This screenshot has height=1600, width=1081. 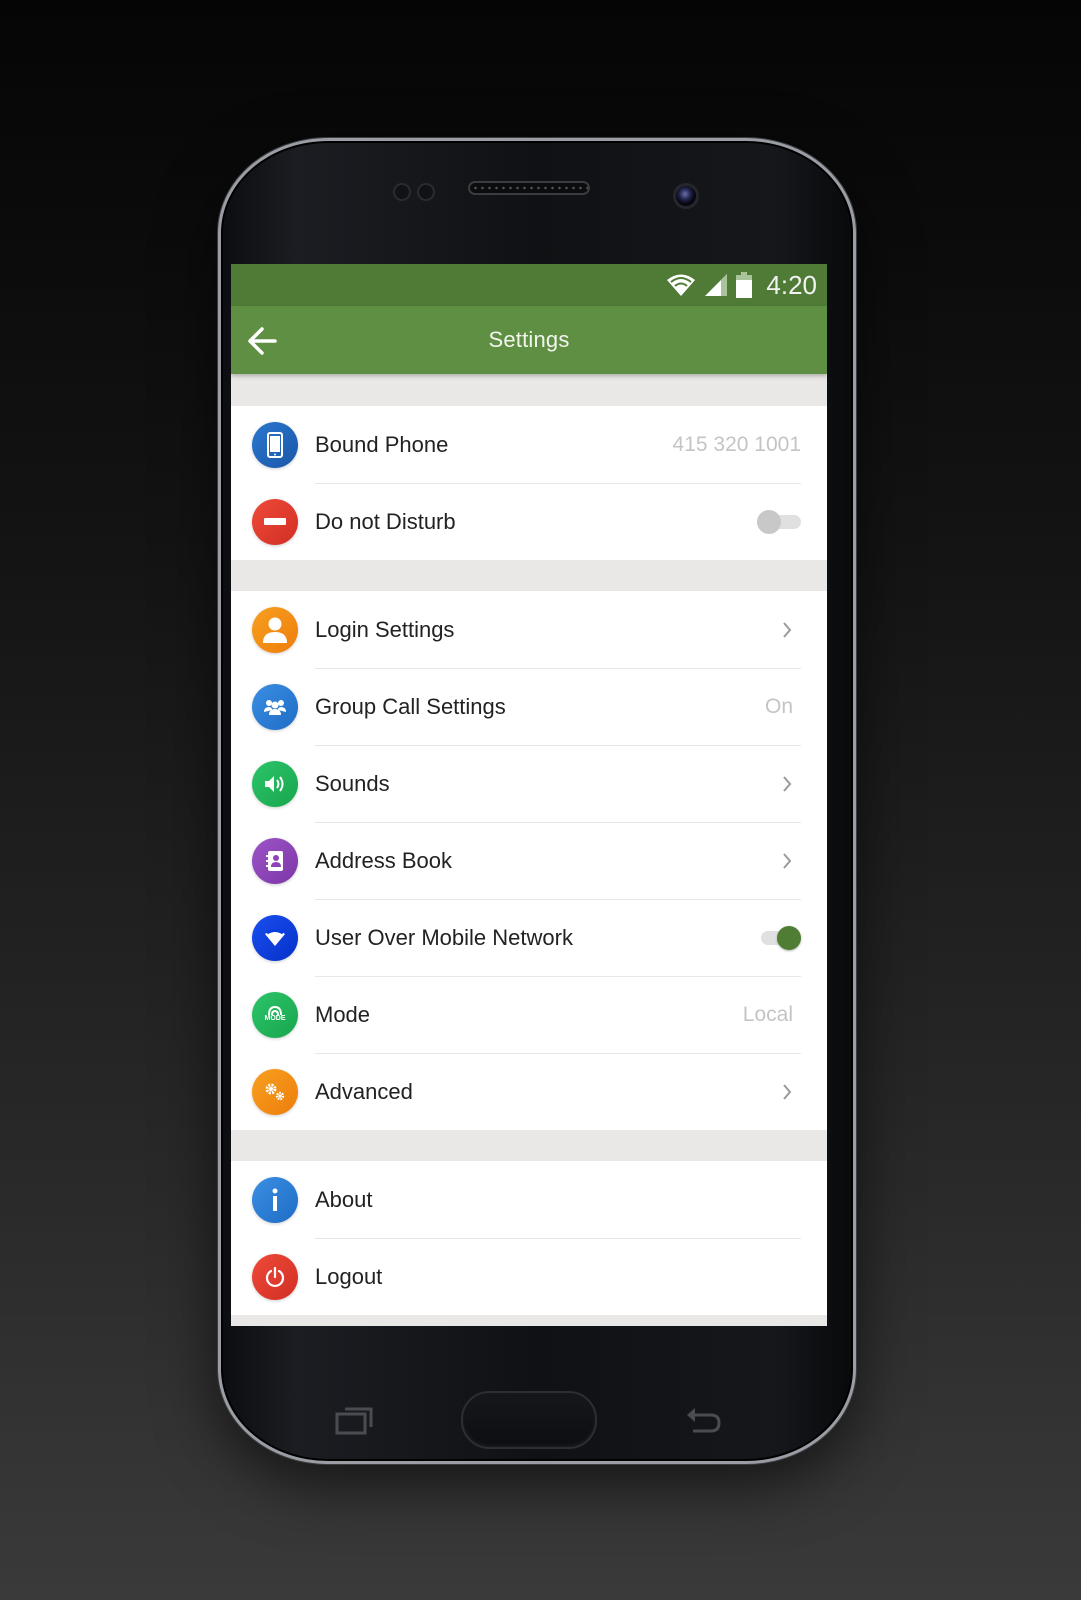 What do you see at coordinates (529, 783) in the screenshot?
I see `setting-sounds: Sounds` at bounding box center [529, 783].